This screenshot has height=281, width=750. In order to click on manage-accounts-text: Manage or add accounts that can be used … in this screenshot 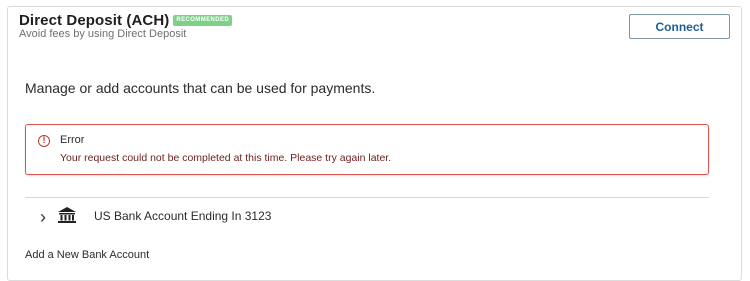, I will do `click(200, 88)`.